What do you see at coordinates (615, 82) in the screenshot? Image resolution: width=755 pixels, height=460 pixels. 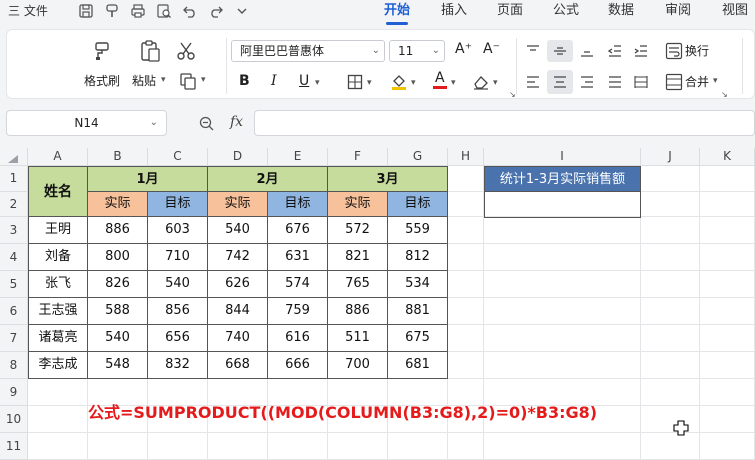 I see `justify-icon` at bounding box center [615, 82].